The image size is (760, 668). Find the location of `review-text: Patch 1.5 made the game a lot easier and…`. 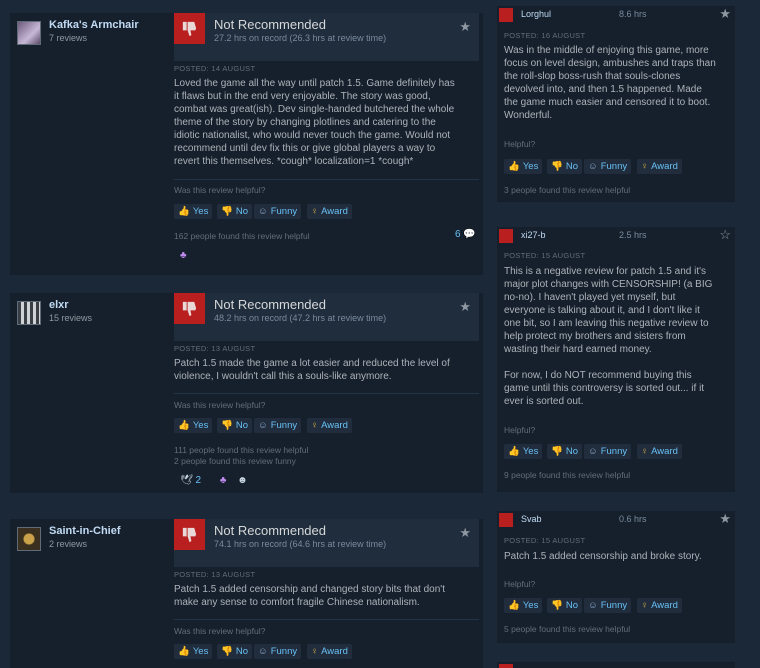

review-text: Patch 1.5 made the game a lot easier and… is located at coordinates (312, 370).